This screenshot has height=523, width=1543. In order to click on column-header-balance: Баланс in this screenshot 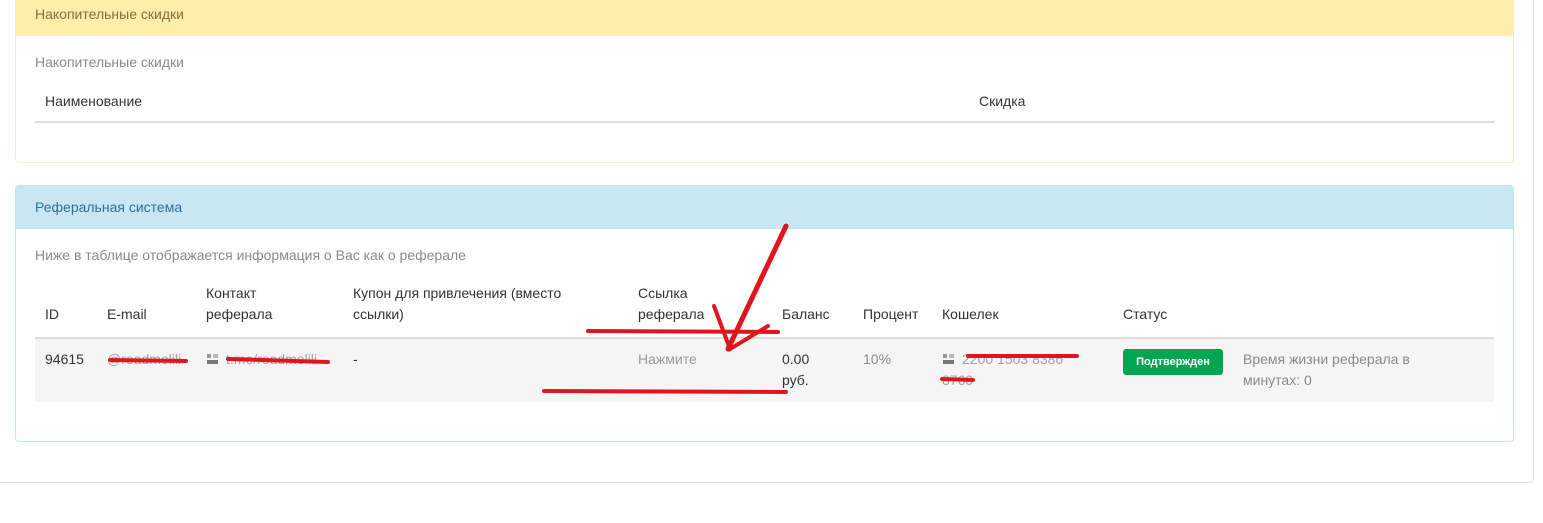, I will do `click(806, 314)`.